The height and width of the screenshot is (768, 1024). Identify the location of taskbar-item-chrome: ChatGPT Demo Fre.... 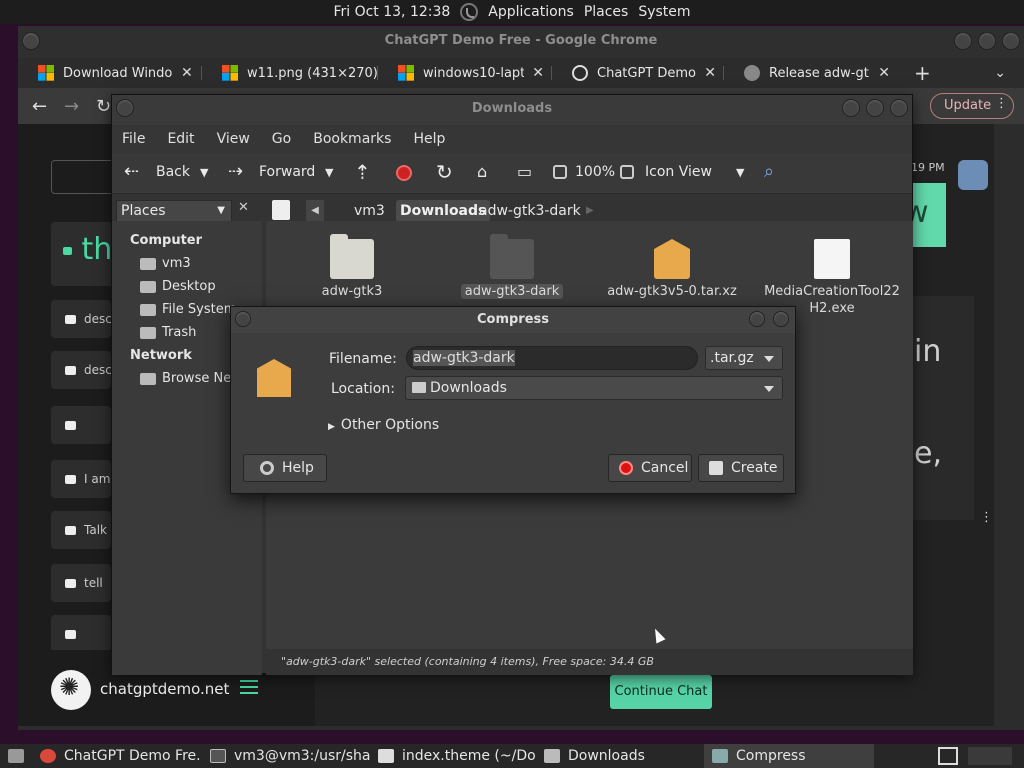
(117, 756).